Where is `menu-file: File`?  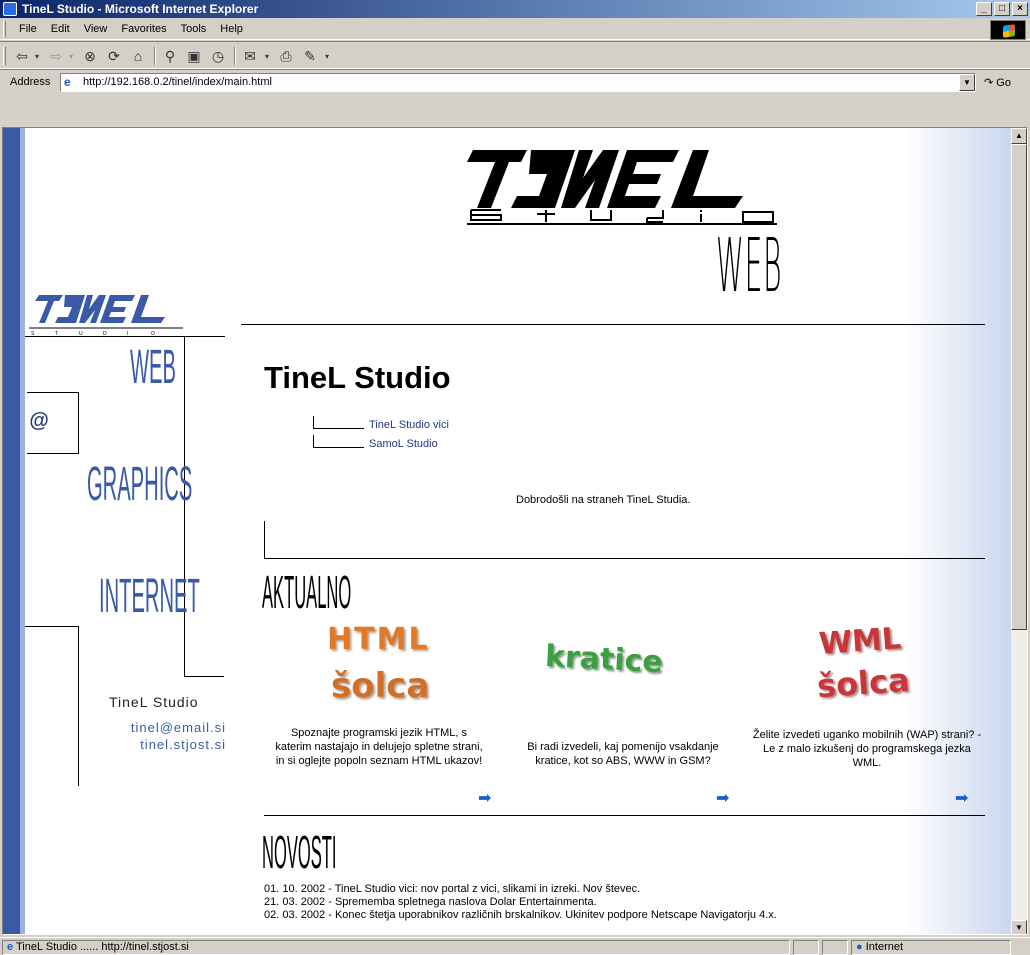
menu-file: File is located at coordinates (28, 29).